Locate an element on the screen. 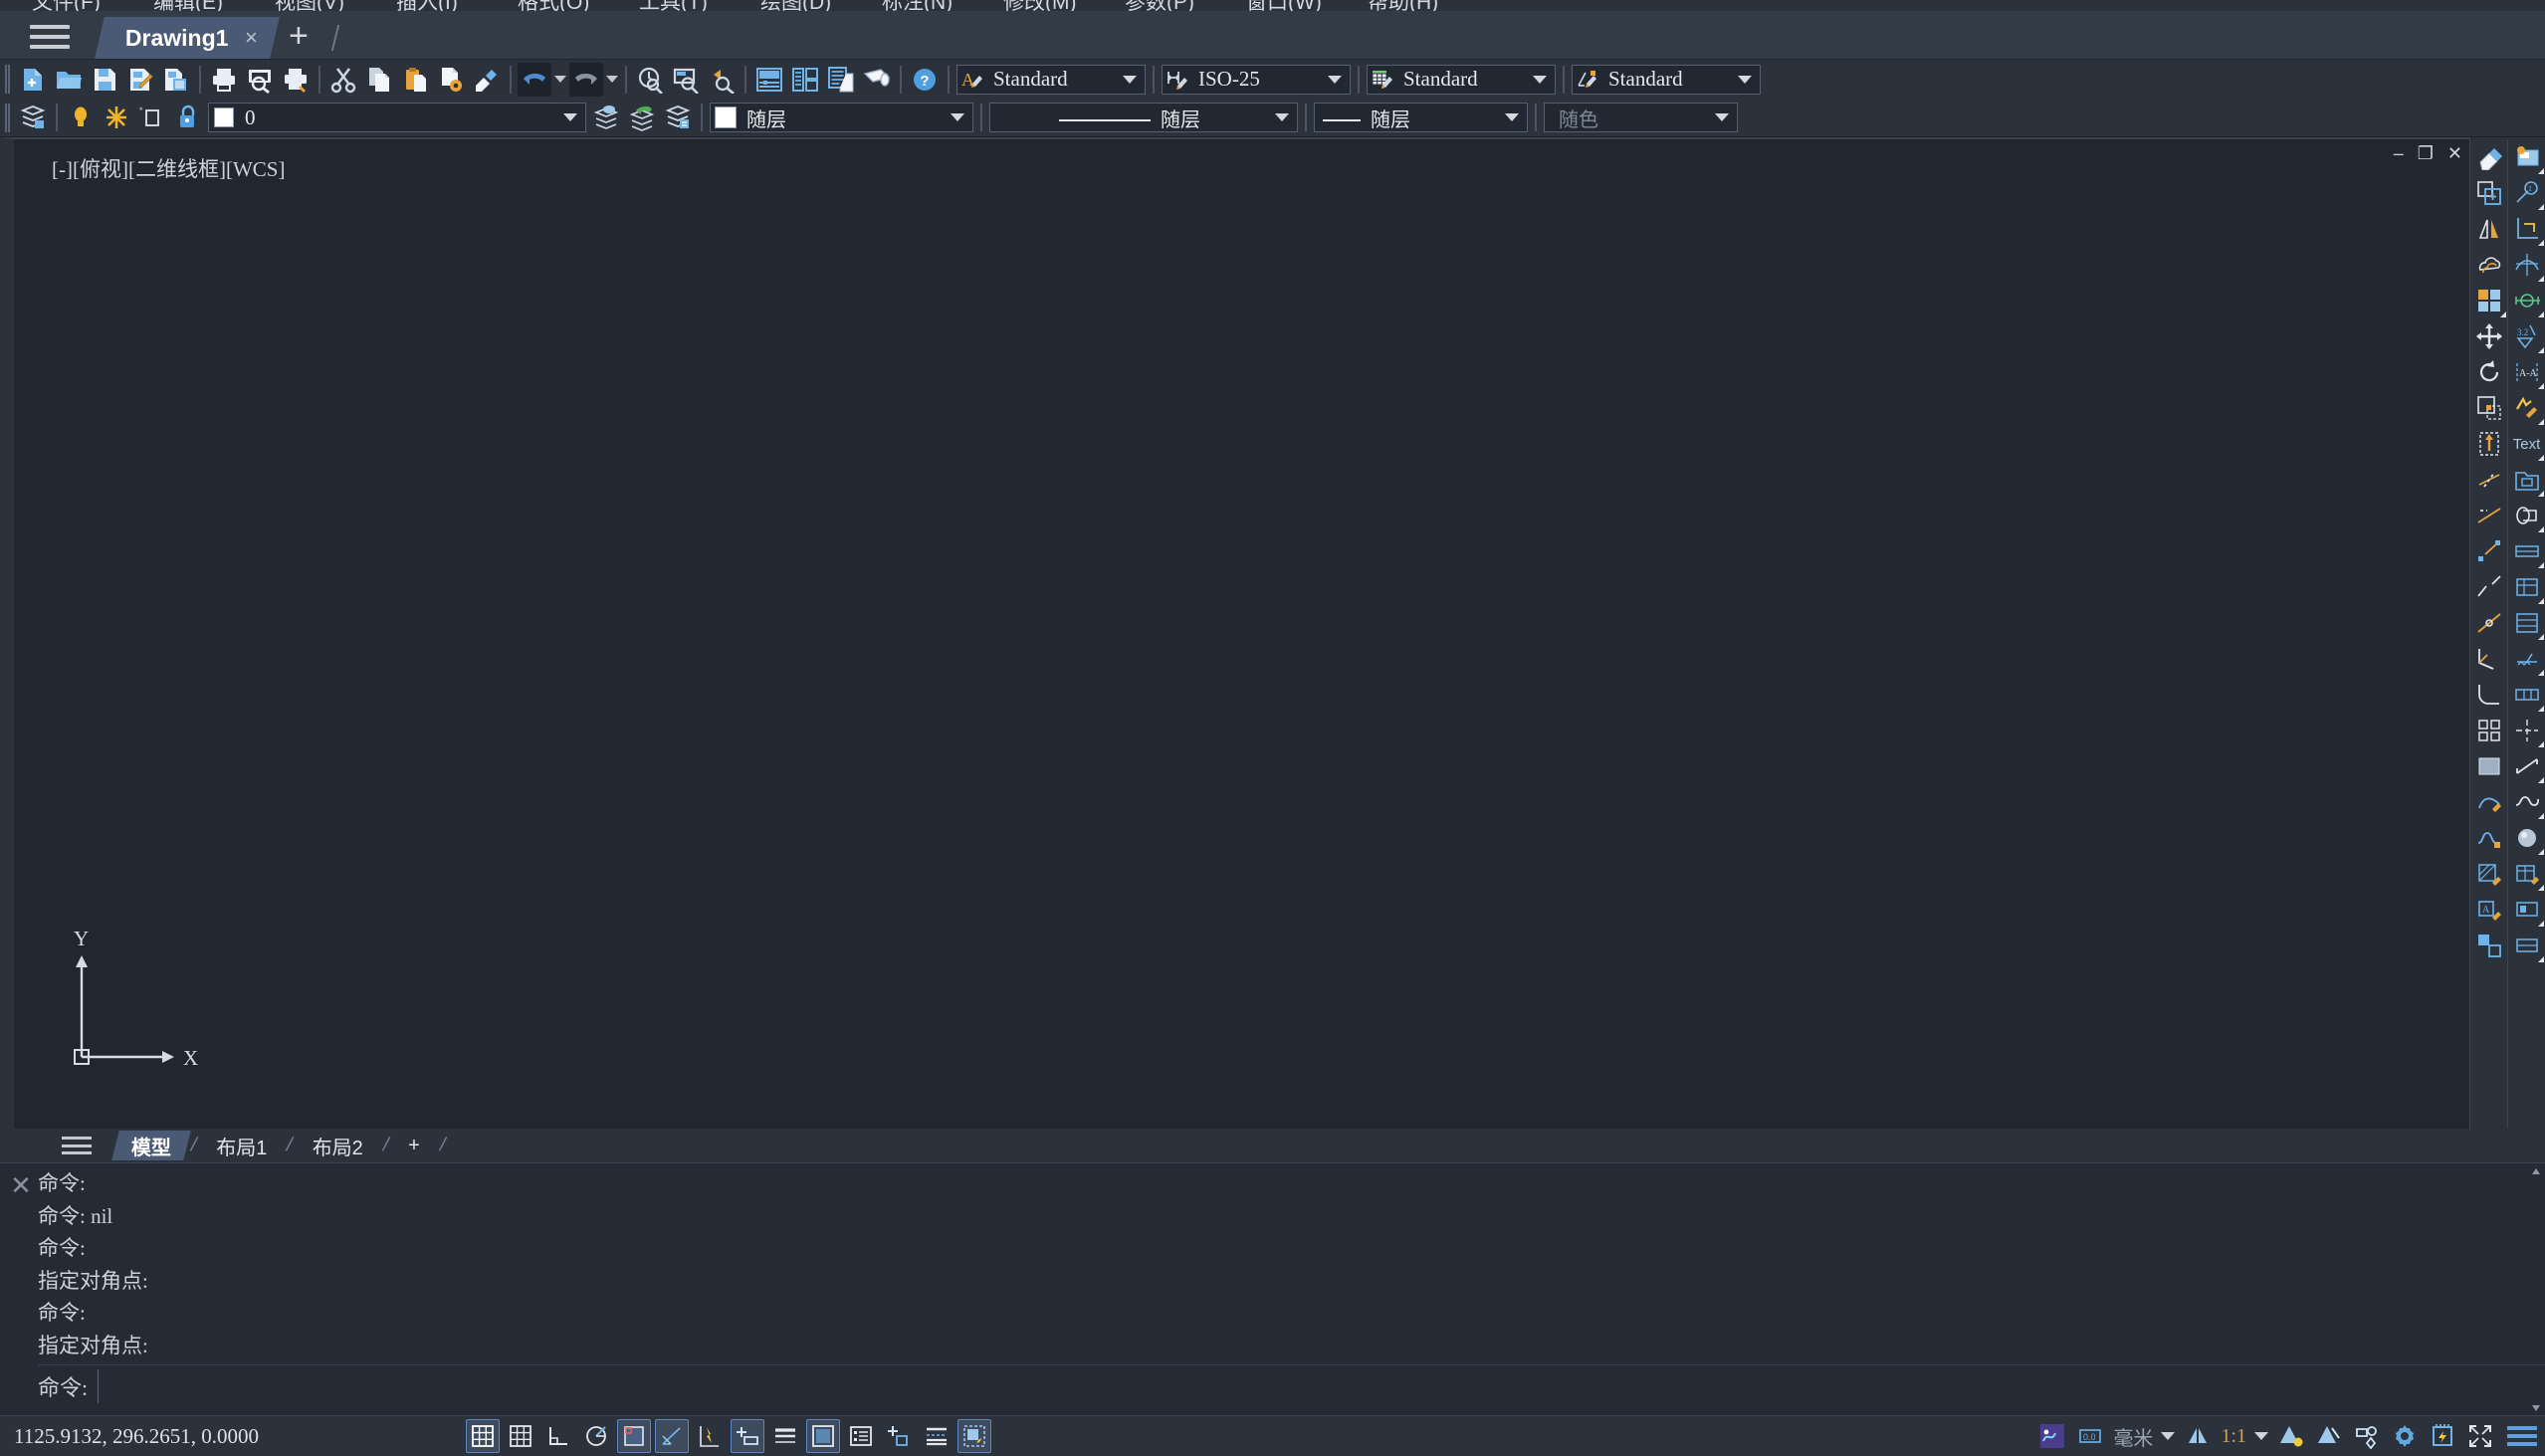  sphere-tool-icon is located at coordinates (2527, 838).